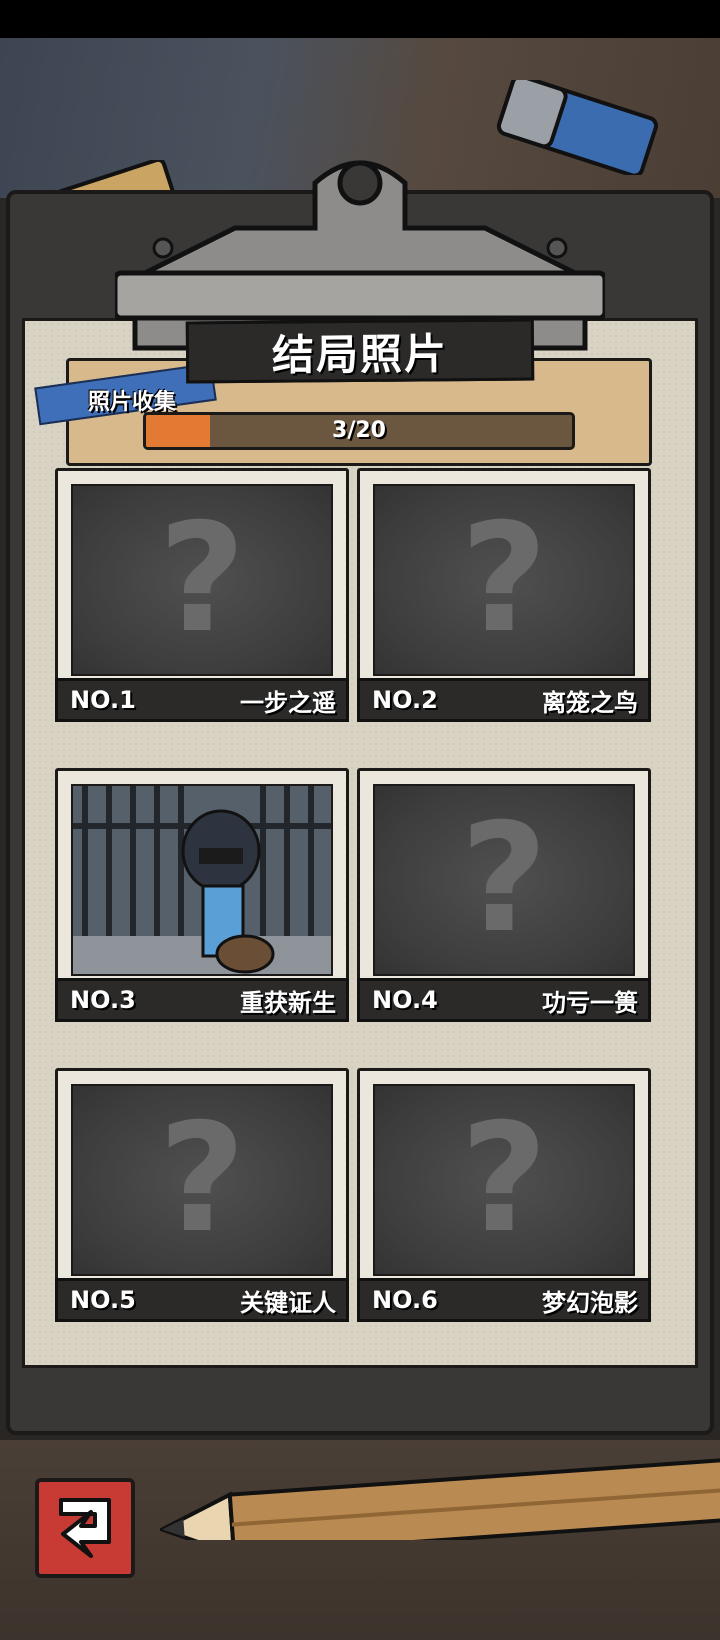 This screenshot has width=720, height=1640. Describe the element at coordinates (360, 354) in the screenshot. I see `page-title: 结局照片` at that location.